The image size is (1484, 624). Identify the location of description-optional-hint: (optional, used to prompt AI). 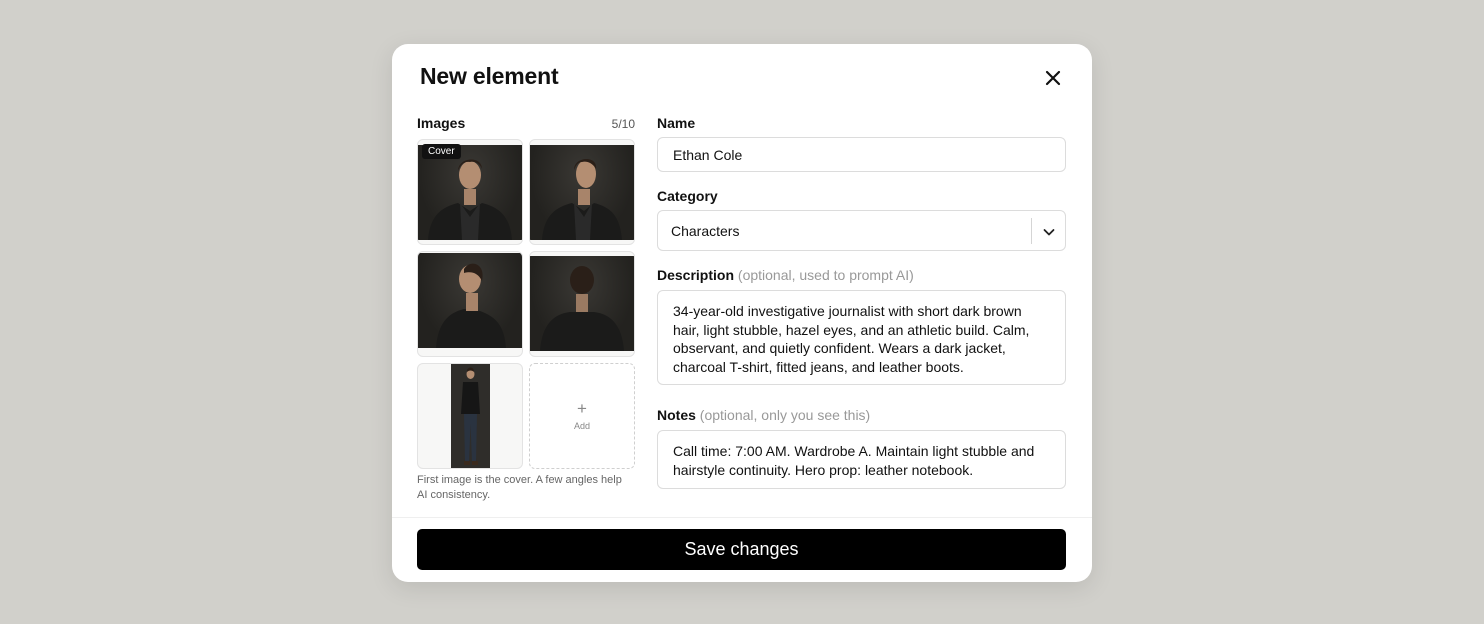
(825, 275).